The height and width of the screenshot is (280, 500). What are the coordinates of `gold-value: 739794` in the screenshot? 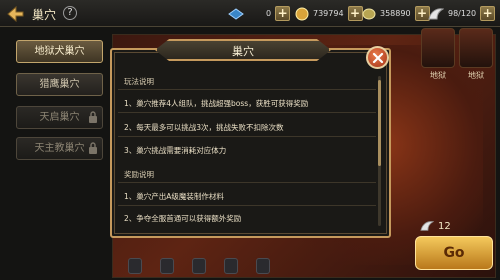 It's located at (328, 13).